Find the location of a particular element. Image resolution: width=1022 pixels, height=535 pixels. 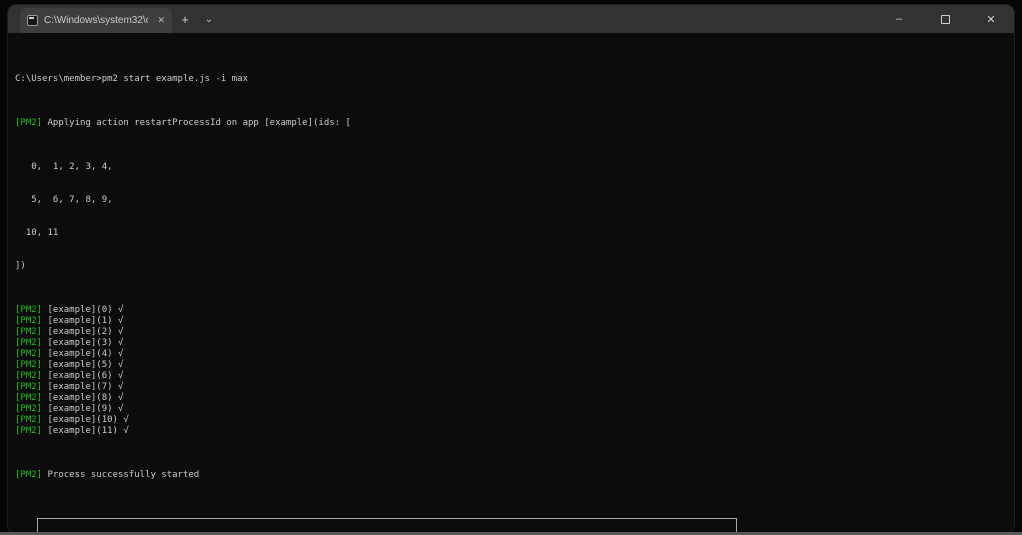

tab-dropdown-button: ⌄ is located at coordinates (209, 19).